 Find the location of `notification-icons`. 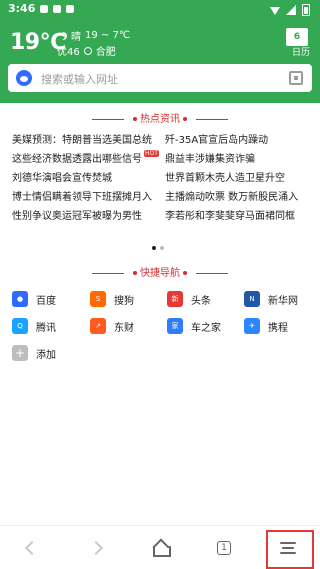

notification-icons is located at coordinates (57, 9).